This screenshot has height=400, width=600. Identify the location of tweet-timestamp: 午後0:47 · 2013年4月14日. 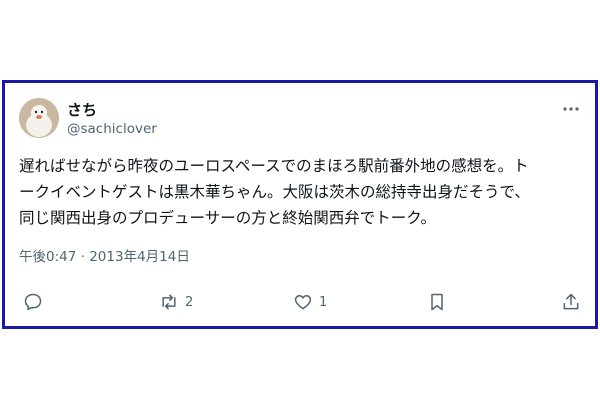
(104, 255).